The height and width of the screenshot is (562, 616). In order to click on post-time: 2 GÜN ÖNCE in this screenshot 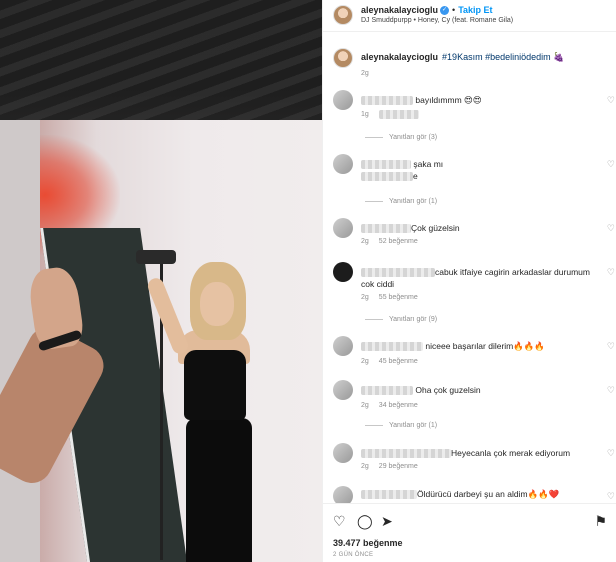, I will do `click(353, 555)`.